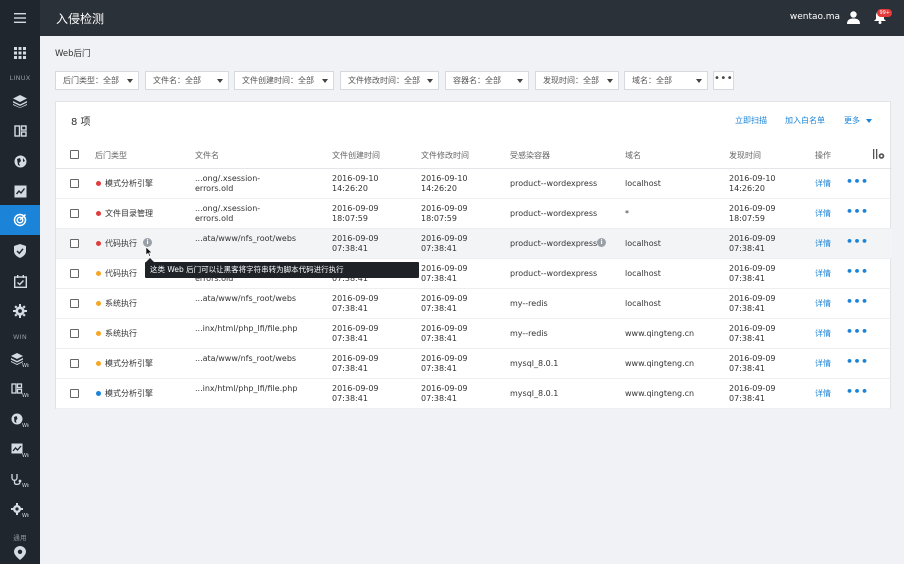 Image resolution: width=904 pixels, height=564 pixels. I want to click on header-domain: 域名, so click(633, 155).